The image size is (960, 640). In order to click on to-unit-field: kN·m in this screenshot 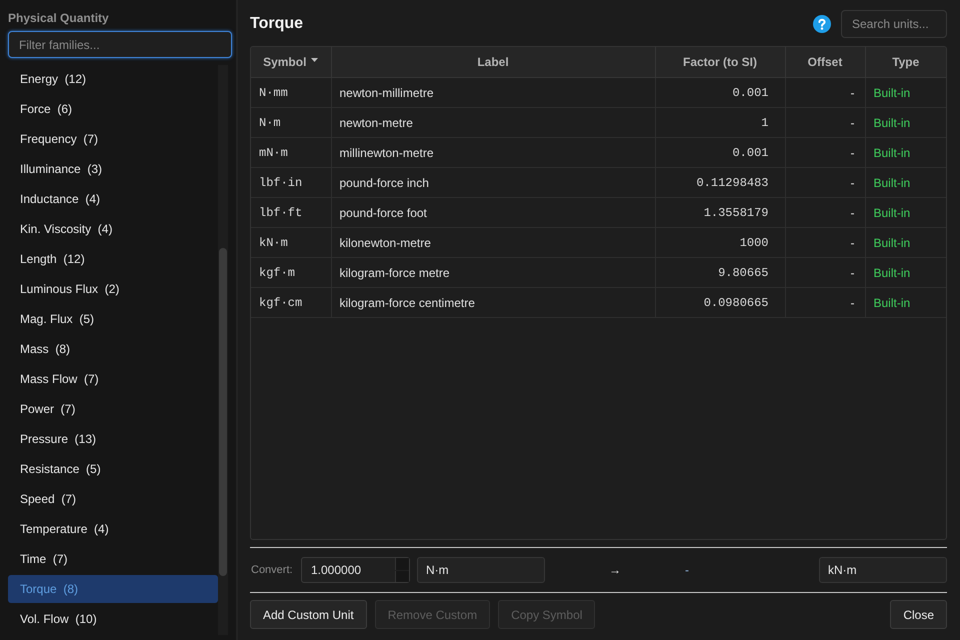, I will do `click(883, 570)`.